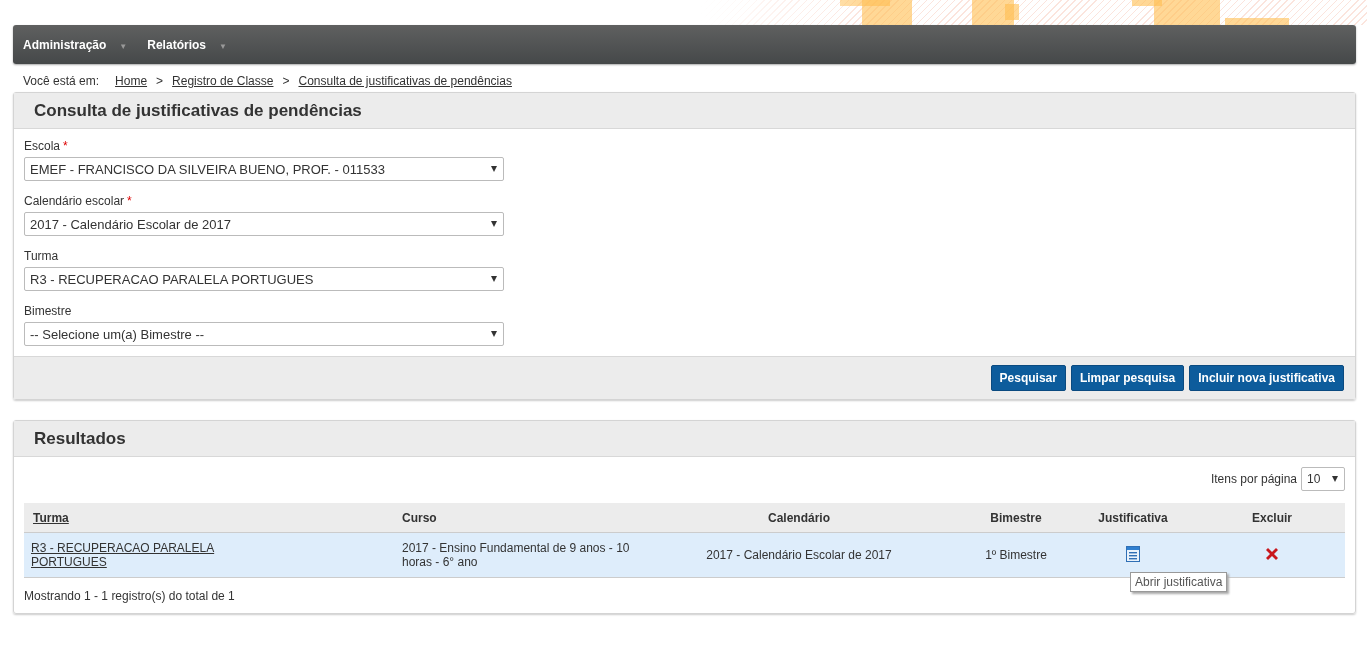  Describe the element at coordinates (75, 44) in the screenshot. I see `menu-item: Administração ▼` at that location.